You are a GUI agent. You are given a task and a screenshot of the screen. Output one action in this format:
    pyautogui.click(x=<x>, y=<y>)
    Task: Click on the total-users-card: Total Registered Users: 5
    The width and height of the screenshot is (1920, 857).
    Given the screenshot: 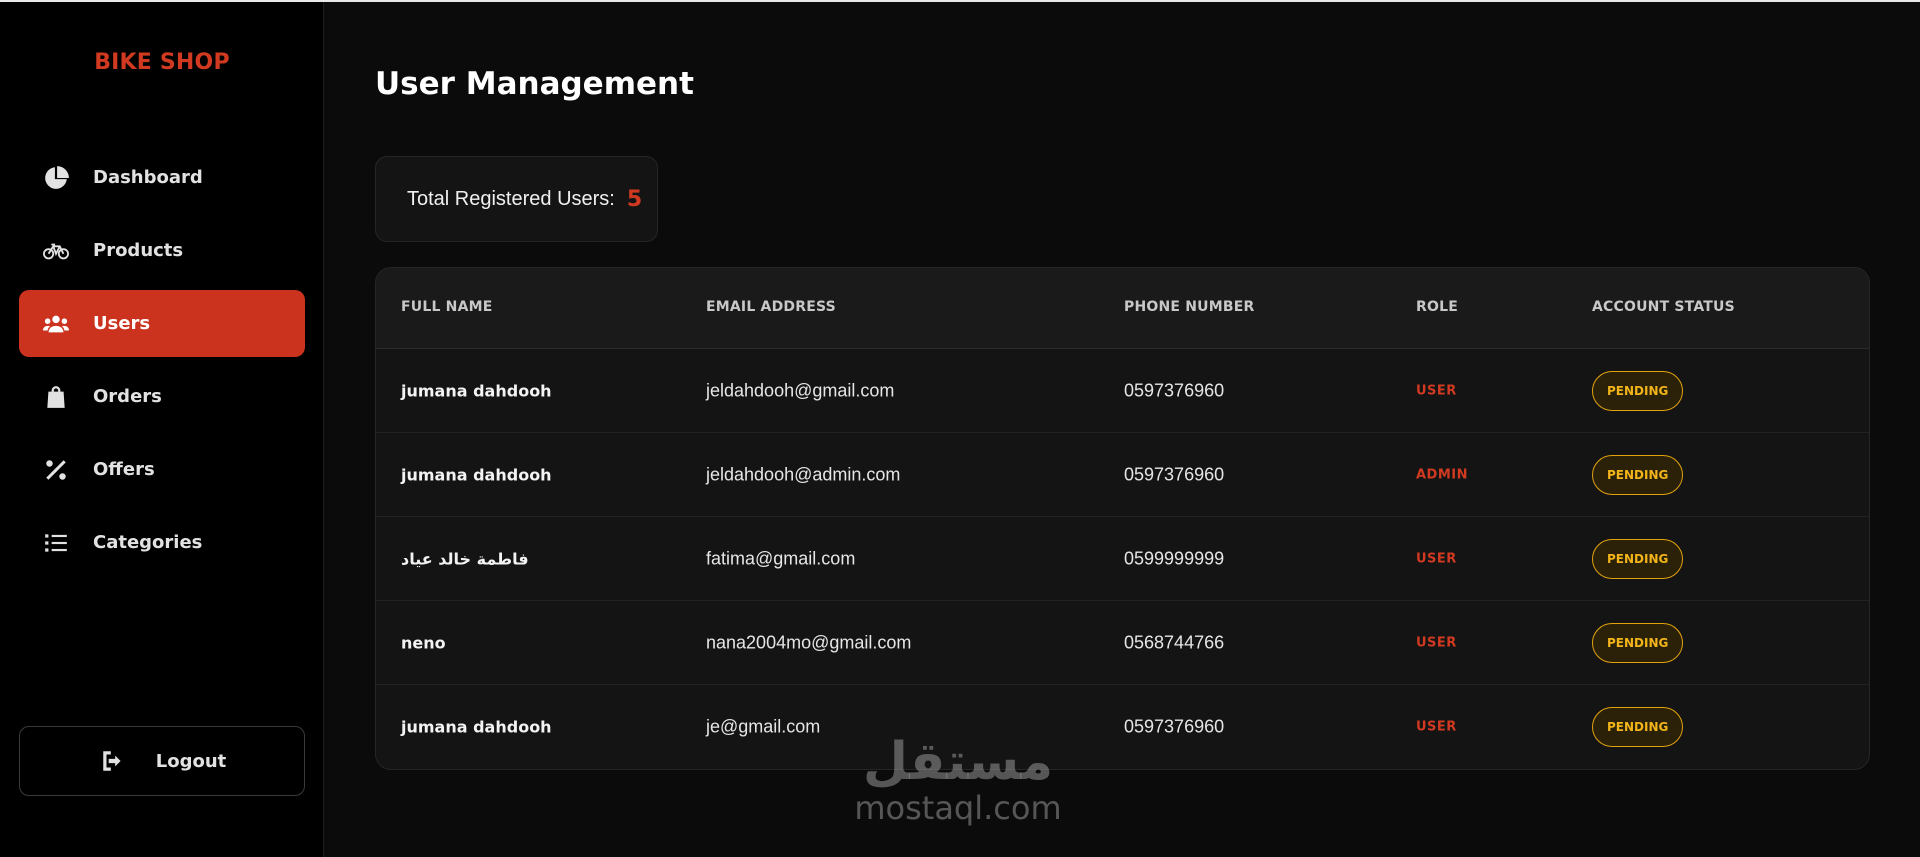 What is the action you would take?
    pyautogui.click(x=516, y=199)
    